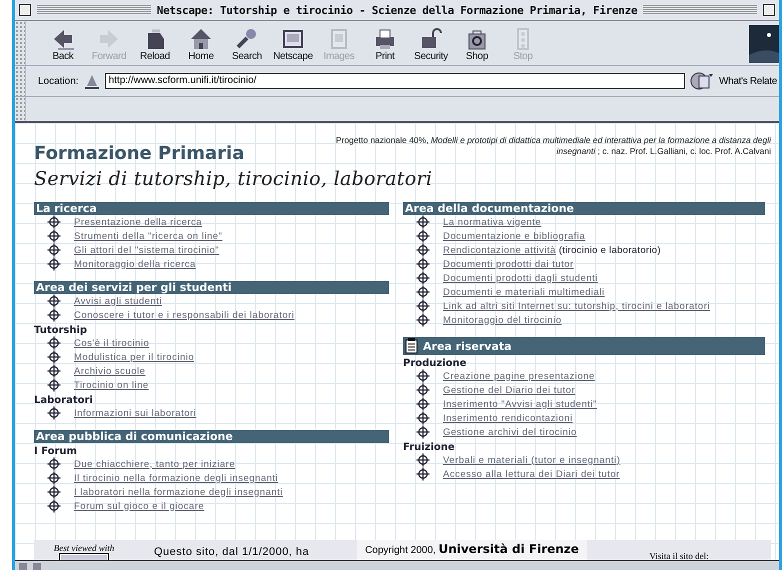 This screenshot has height=570, width=782. What do you see at coordinates (232, 552) in the screenshot?
I see `visit-counter: Questo sito, dal 1/1/2000, ha` at bounding box center [232, 552].